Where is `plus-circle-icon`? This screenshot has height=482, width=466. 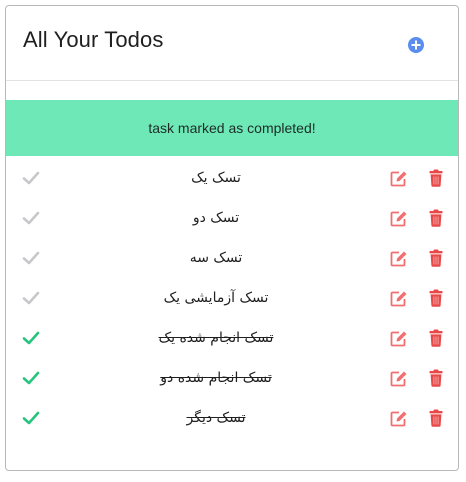
plus-circle-icon is located at coordinates (416, 45).